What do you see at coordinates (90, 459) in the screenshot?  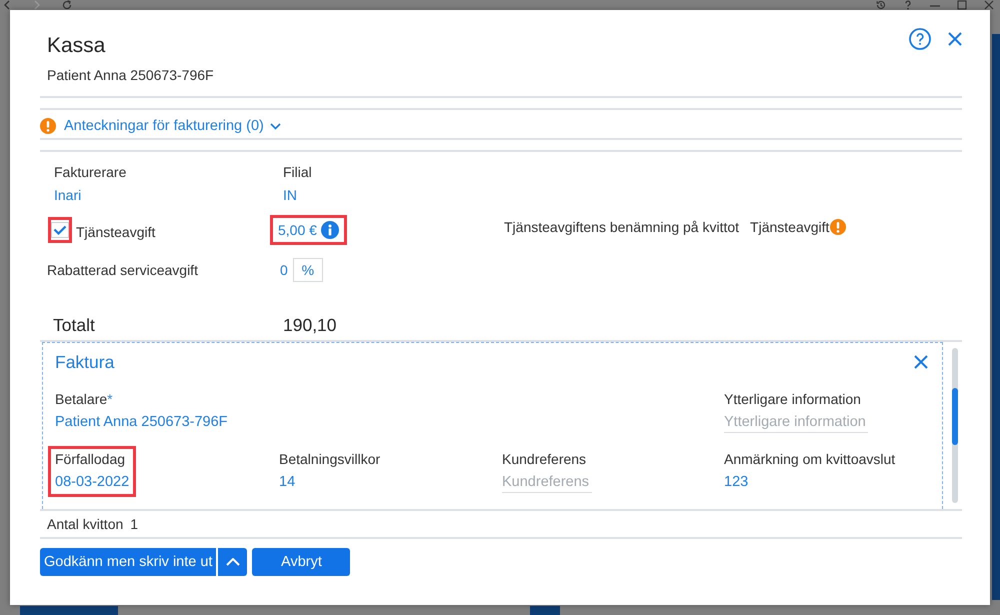 I see `field-label: Förfallodag` at bounding box center [90, 459].